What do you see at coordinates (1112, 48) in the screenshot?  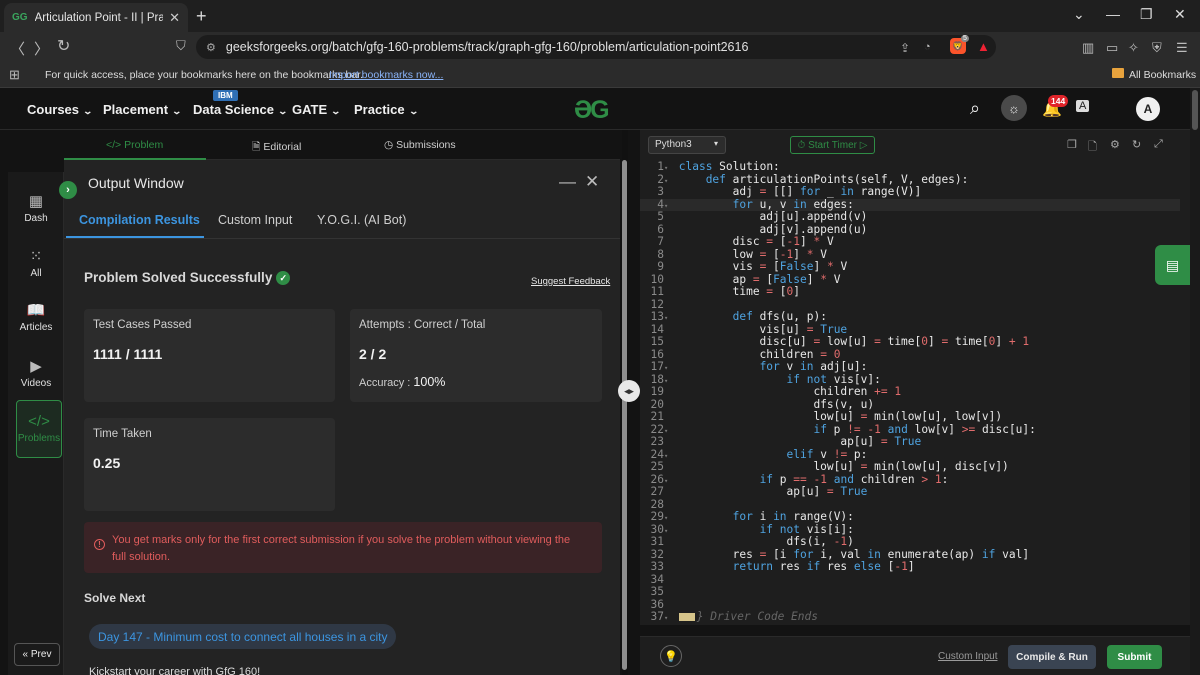 I see `wallet-icon: ▭` at bounding box center [1112, 48].